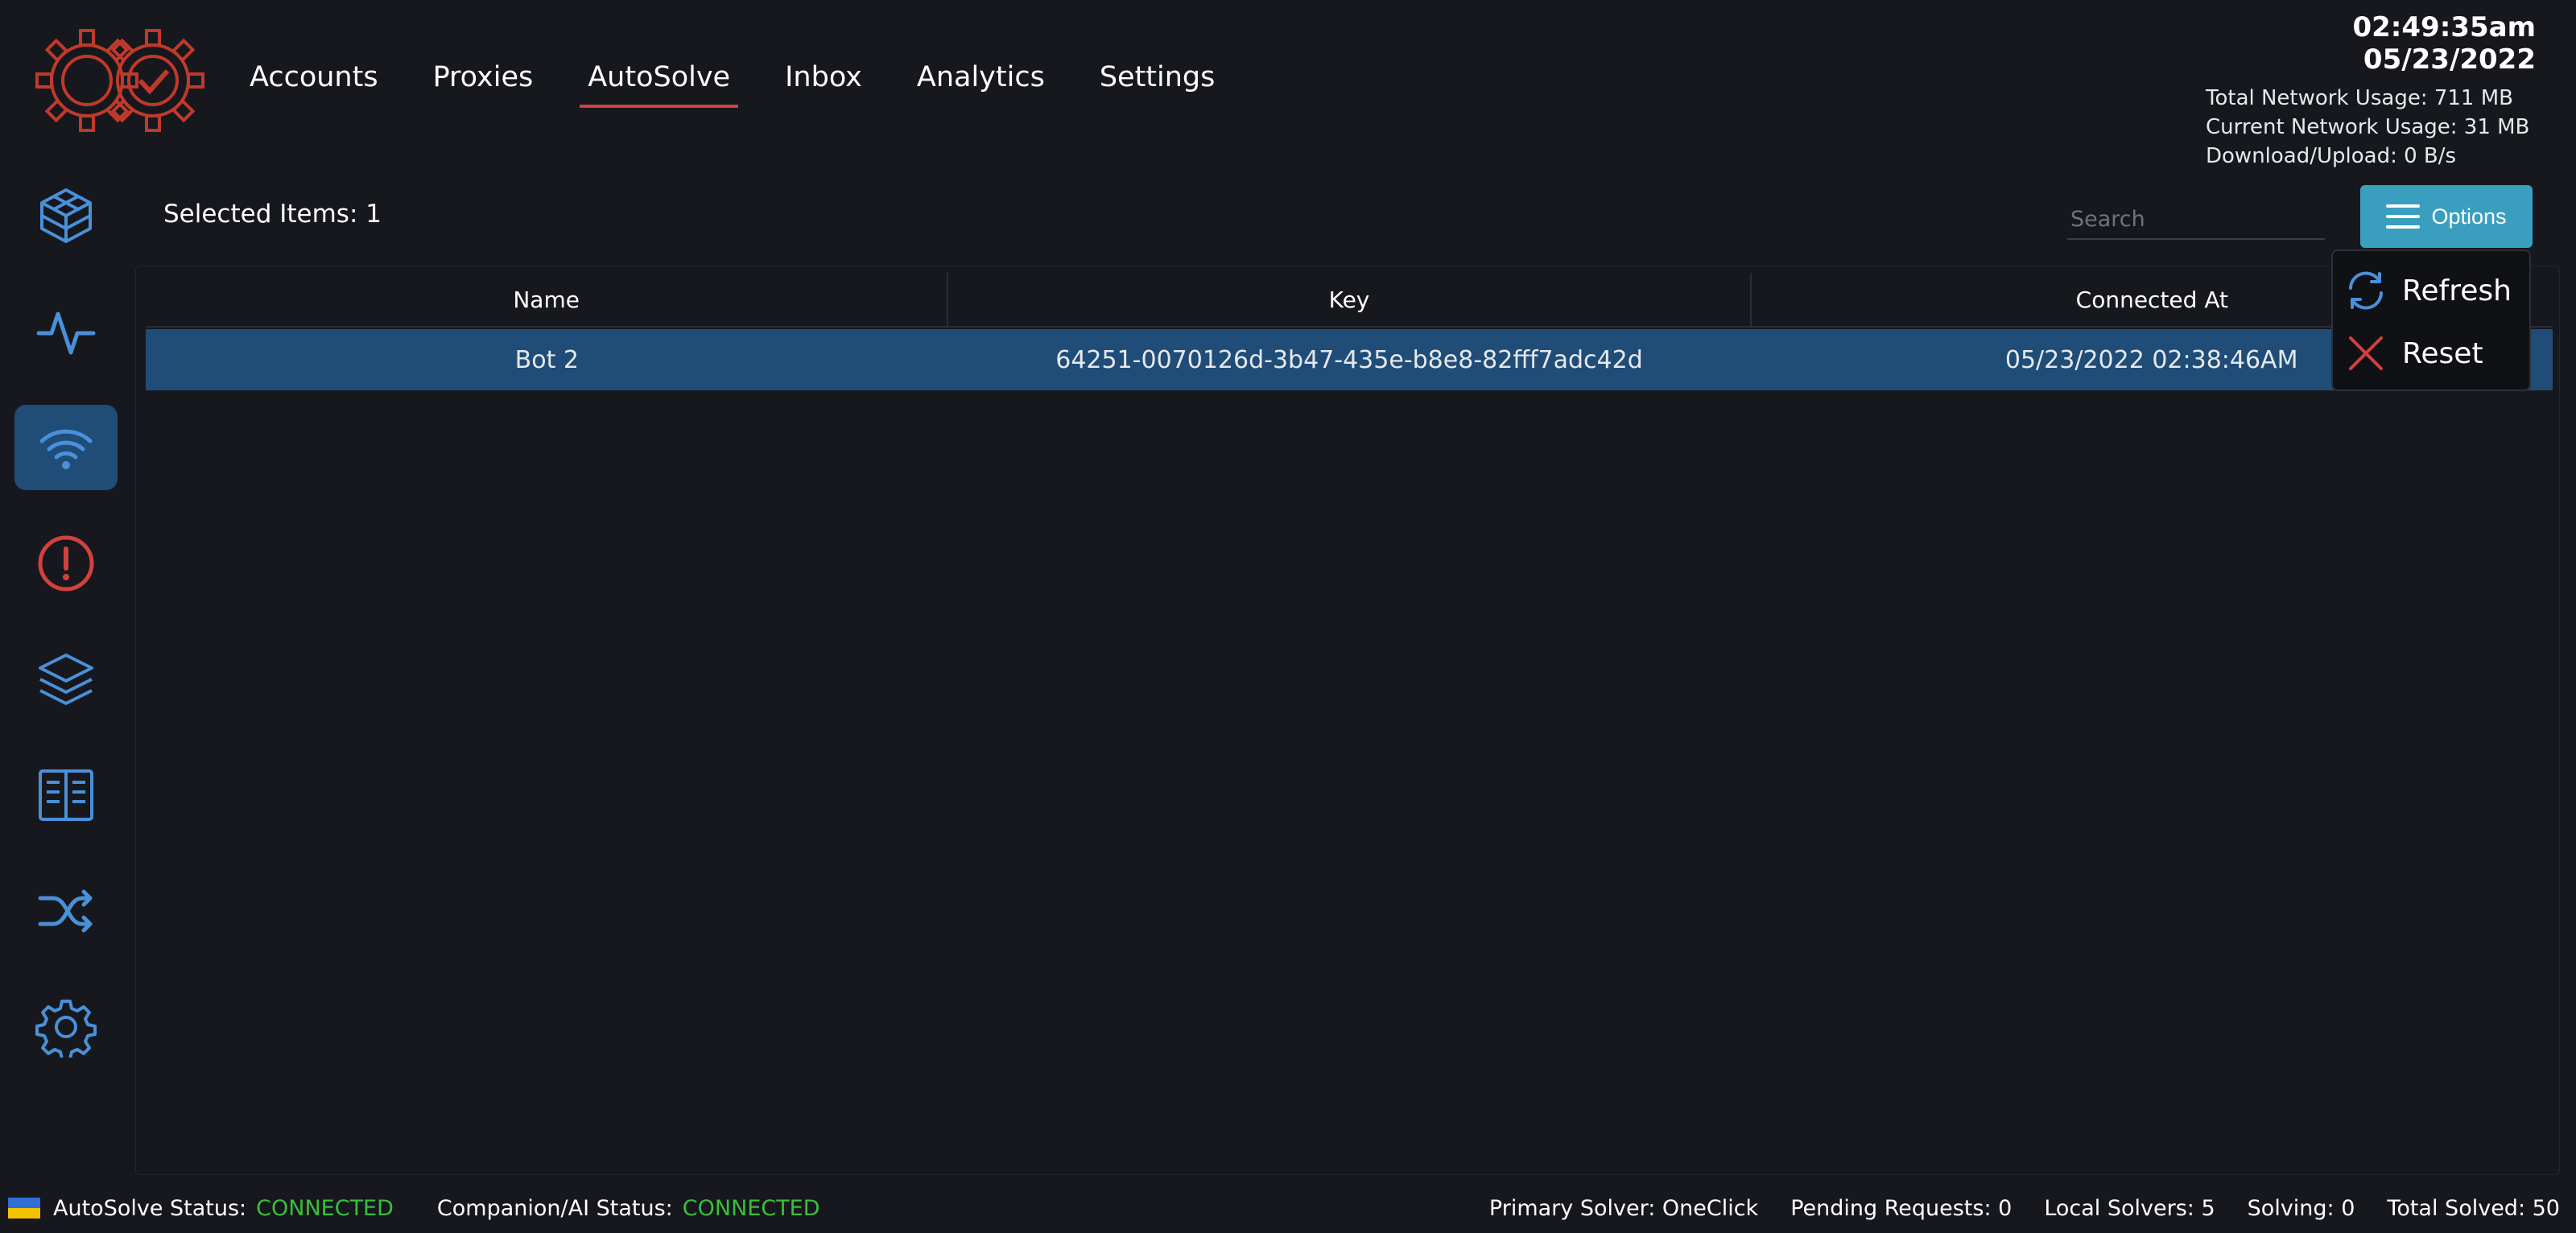  What do you see at coordinates (2129, 1208) in the screenshot?
I see `local-solvers: Local Solvers: 5` at bounding box center [2129, 1208].